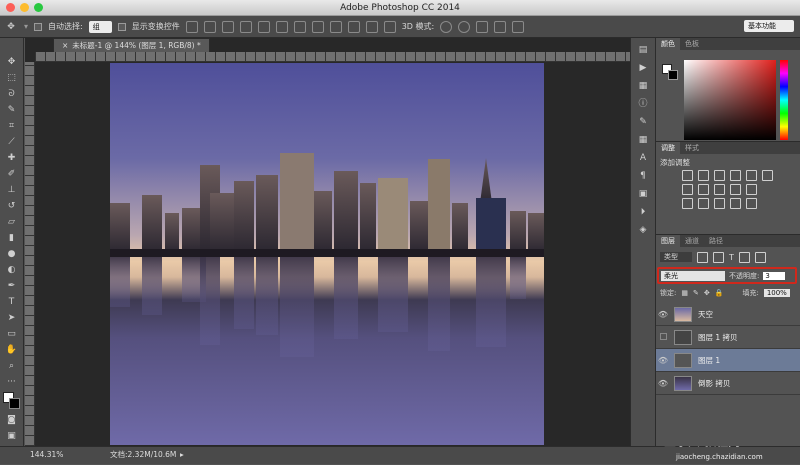  I want to click on lock-transparent-icon: ▦, so click(684, 293).